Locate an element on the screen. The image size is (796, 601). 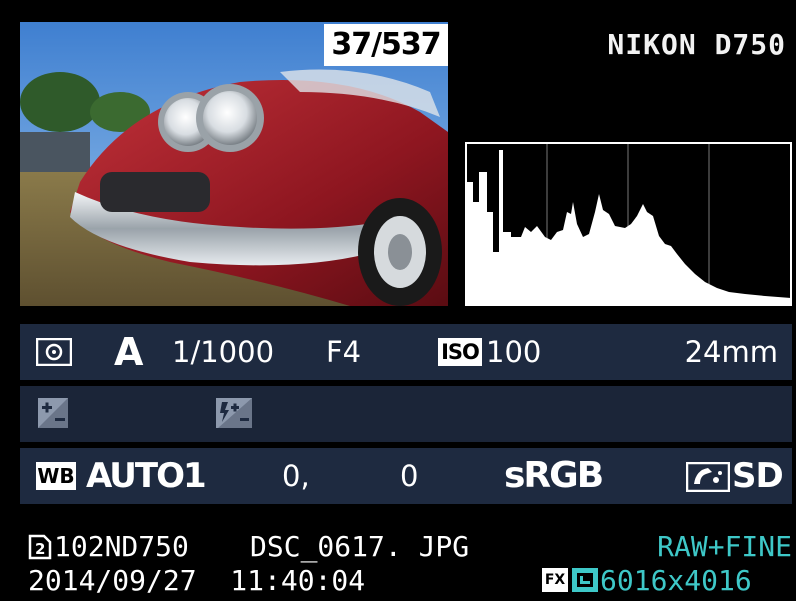
shutter-speed: 1/1000 is located at coordinates (223, 352).